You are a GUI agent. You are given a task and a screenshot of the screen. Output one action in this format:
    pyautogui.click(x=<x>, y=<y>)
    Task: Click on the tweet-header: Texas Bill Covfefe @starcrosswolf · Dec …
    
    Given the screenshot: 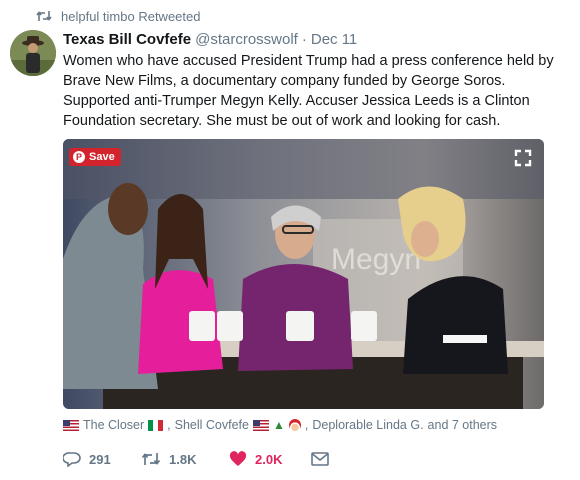 What is the action you would take?
    pyautogui.click(x=210, y=39)
    